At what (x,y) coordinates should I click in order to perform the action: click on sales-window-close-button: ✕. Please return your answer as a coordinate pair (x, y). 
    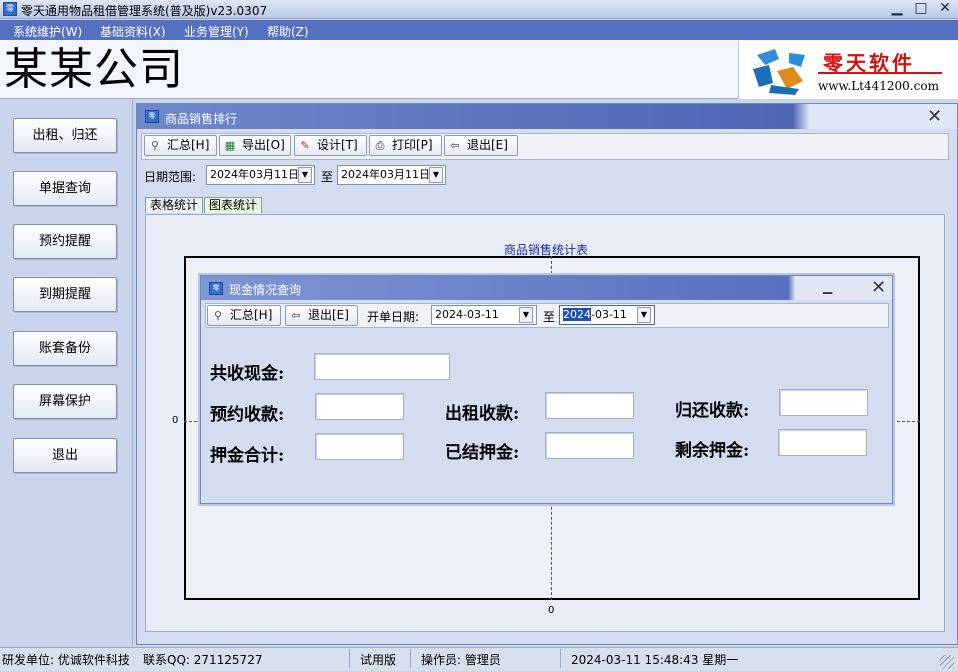
    Looking at the image, I should click on (934, 116).